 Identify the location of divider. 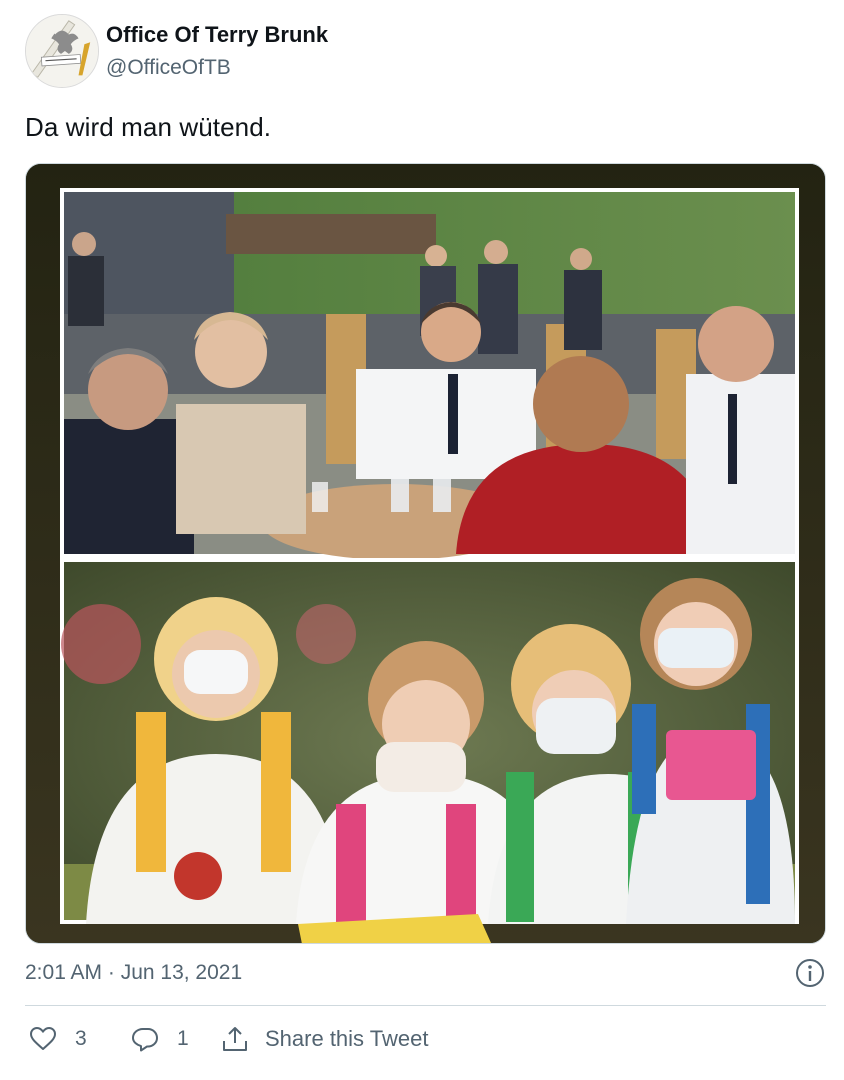
(425, 1005).